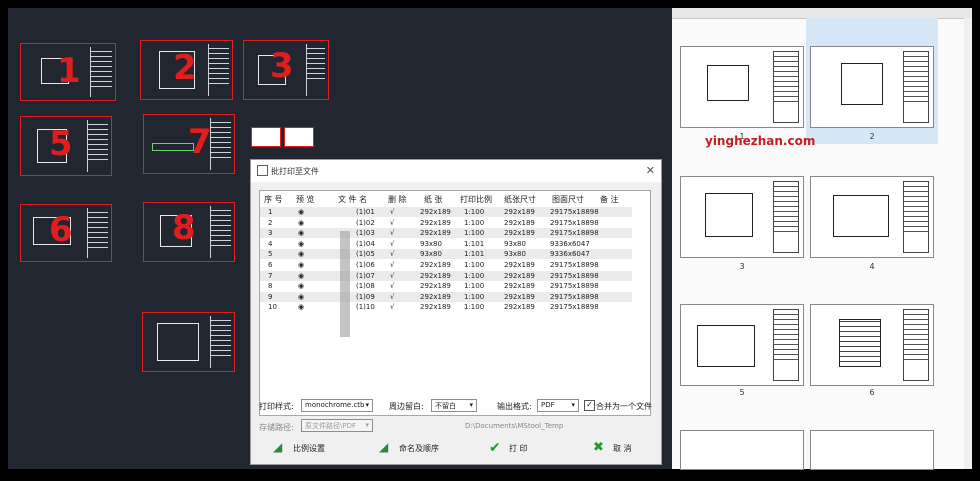 The height and width of the screenshot is (481, 980). I want to click on margin-select: 不留白 ▾, so click(454, 405).